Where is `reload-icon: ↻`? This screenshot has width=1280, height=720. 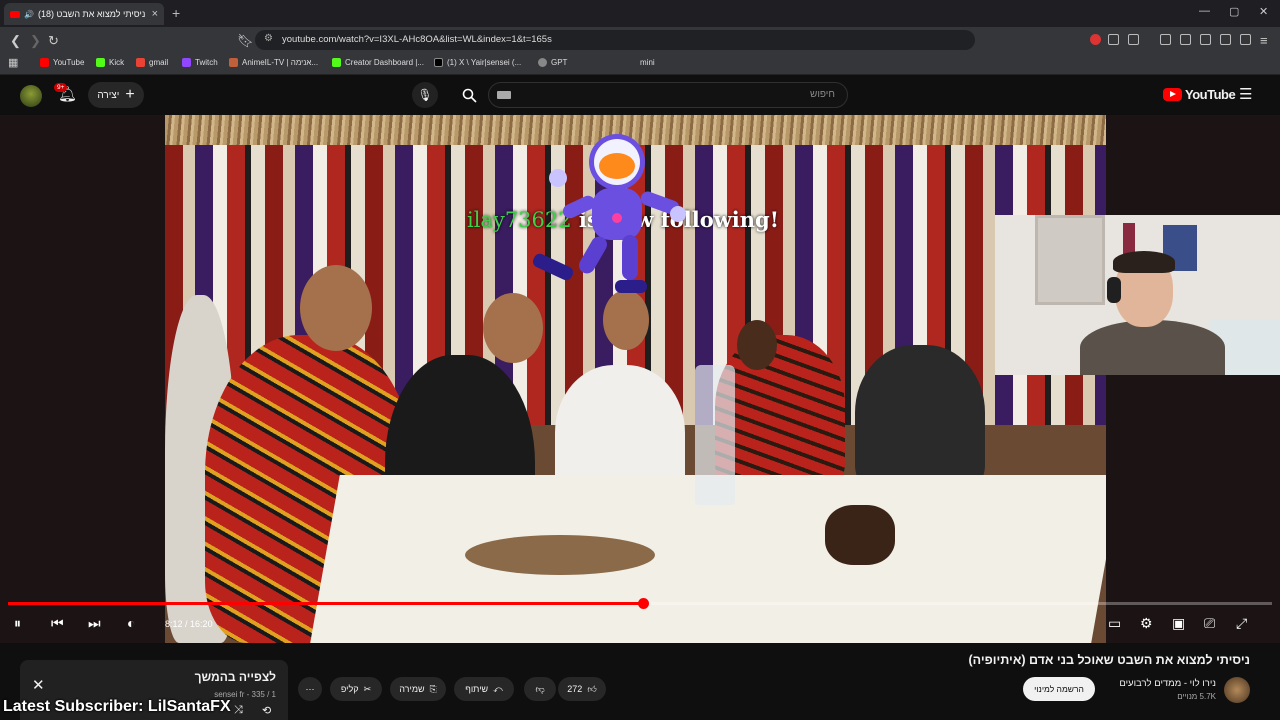 reload-icon: ↻ is located at coordinates (53, 41).